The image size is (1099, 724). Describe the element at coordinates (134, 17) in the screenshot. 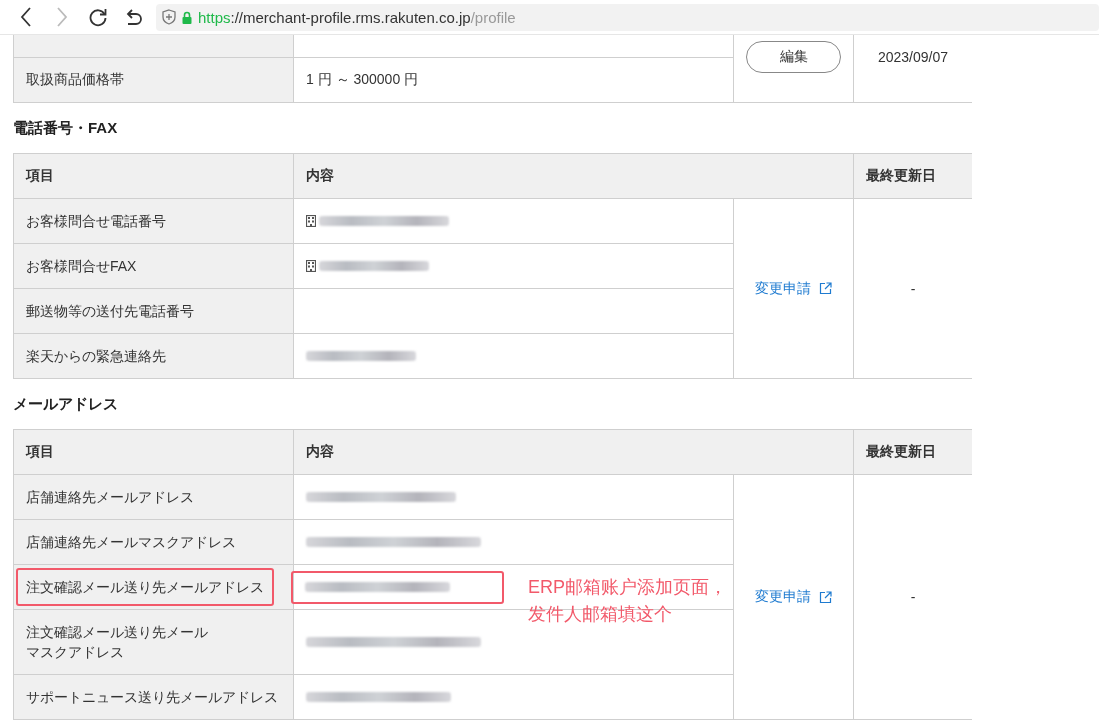

I see `undo-icon` at that location.